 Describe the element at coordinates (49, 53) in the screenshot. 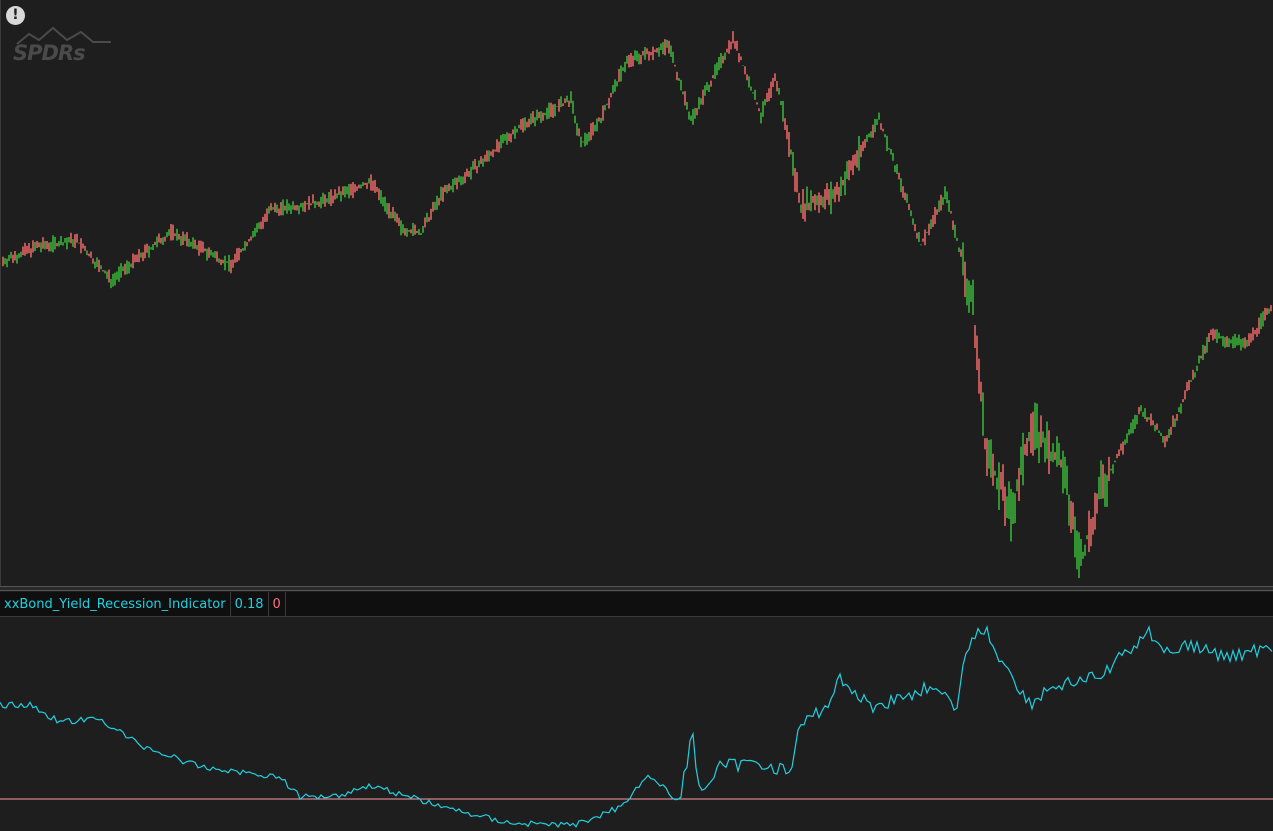

I see `spdr-logo-text: SPDRs` at that location.